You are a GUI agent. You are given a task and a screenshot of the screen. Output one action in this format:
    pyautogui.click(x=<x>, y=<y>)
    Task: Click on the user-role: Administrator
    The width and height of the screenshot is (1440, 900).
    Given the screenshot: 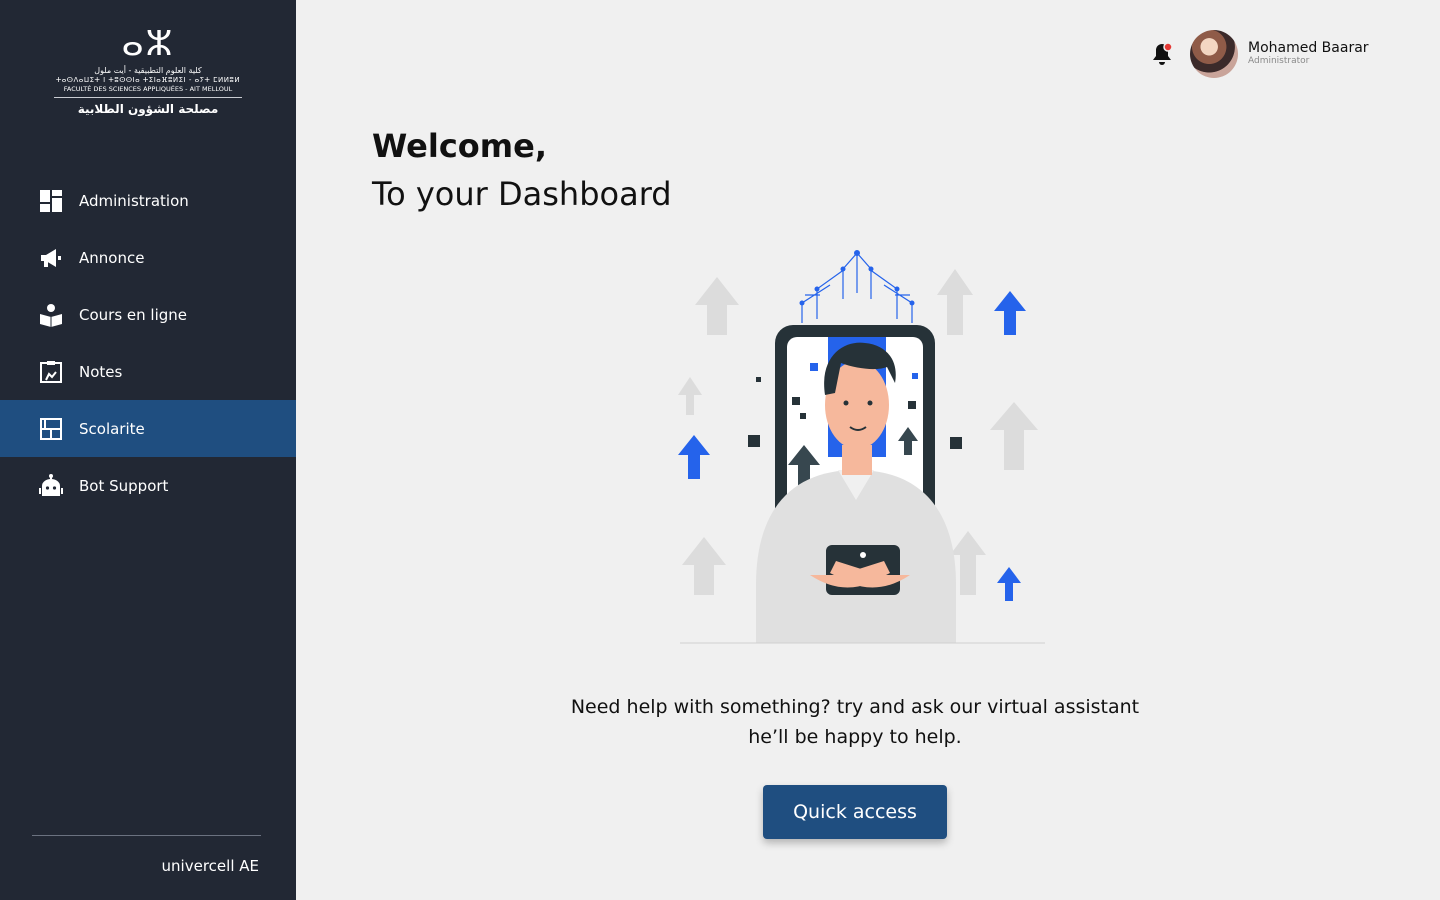 What is the action you would take?
    pyautogui.click(x=1279, y=61)
    